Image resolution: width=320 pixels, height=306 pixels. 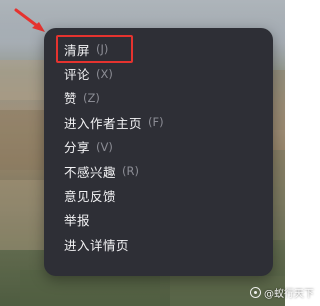 What do you see at coordinates (130, 171) in the screenshot?
I see `menu-item-shortcut: (R)` at bounding box center [130, 171].